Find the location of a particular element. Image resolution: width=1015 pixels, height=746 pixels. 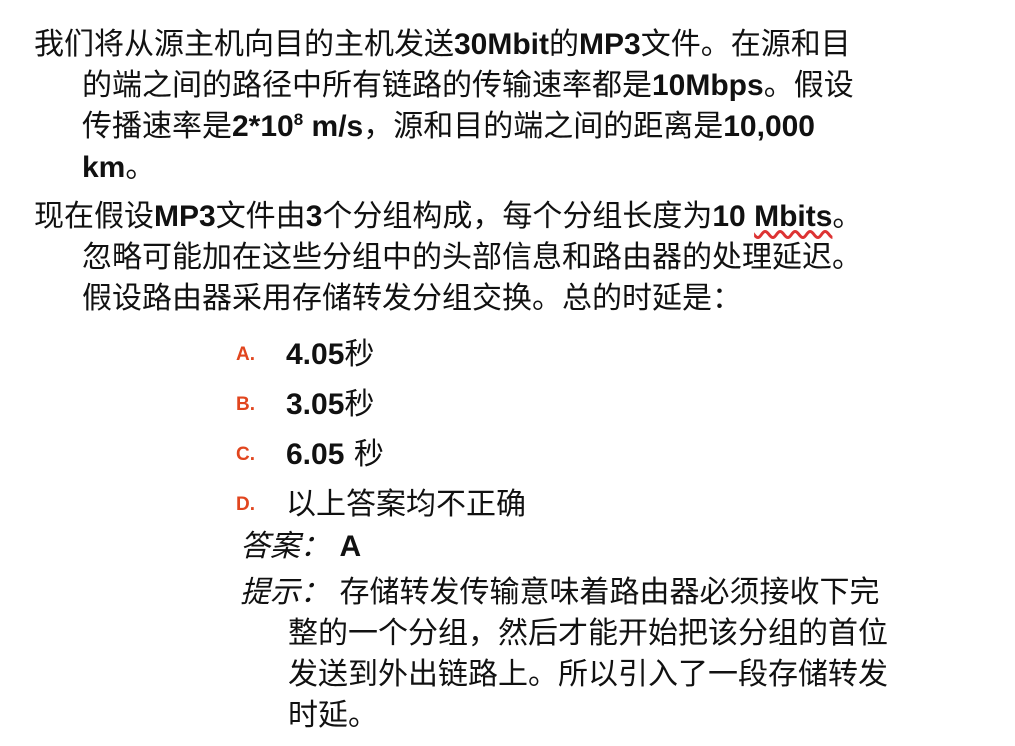

hint-line-4: 时延。 is located at coordinates (333, 715).